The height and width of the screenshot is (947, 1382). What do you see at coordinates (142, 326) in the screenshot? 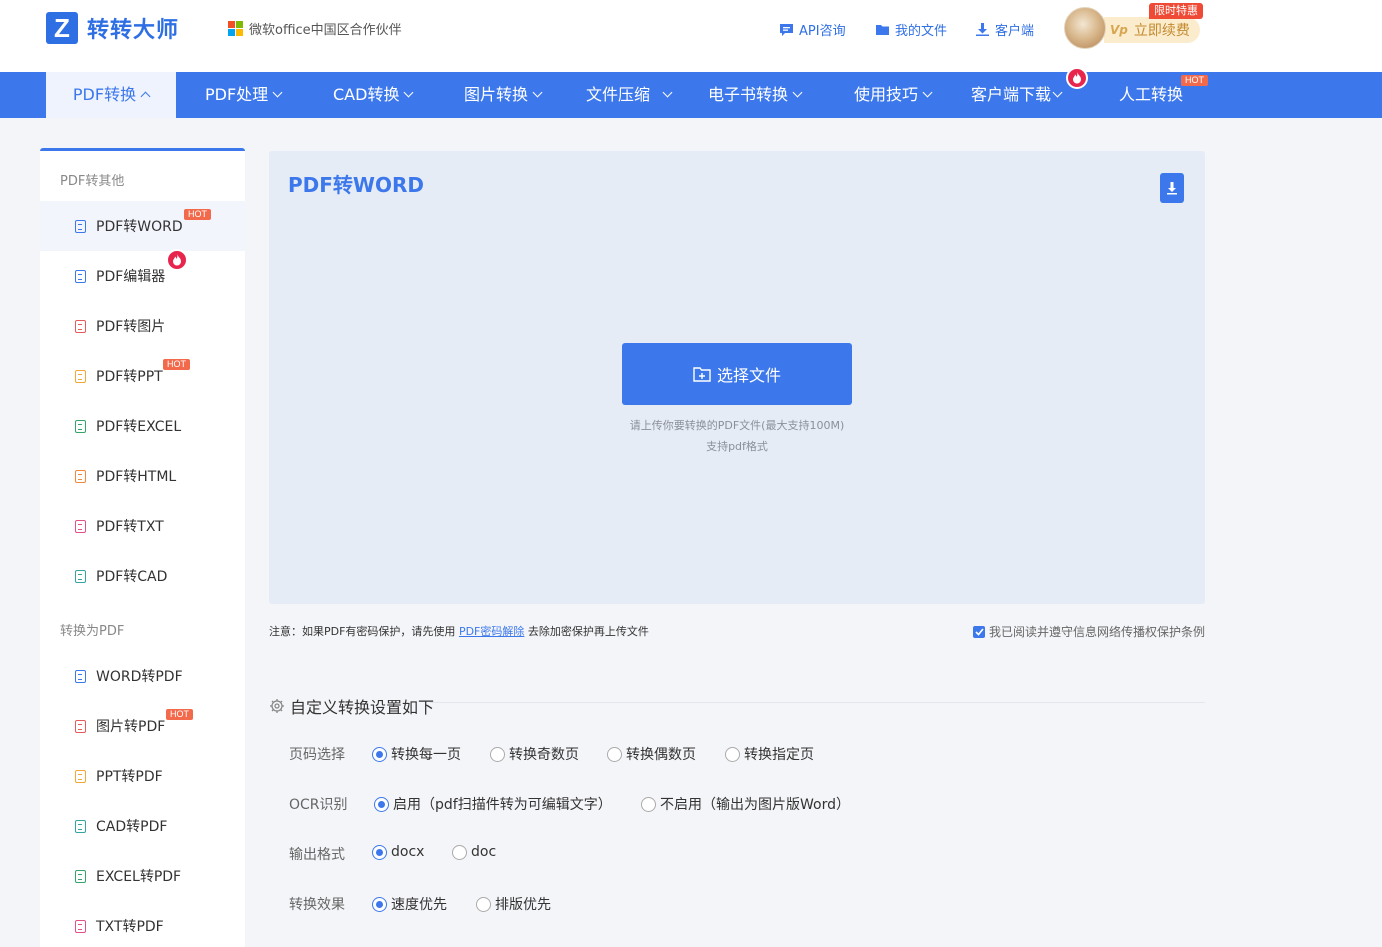
I see `sidebar-item-pdf-to-image: PDF转图片` at bounding box center [142, 326].